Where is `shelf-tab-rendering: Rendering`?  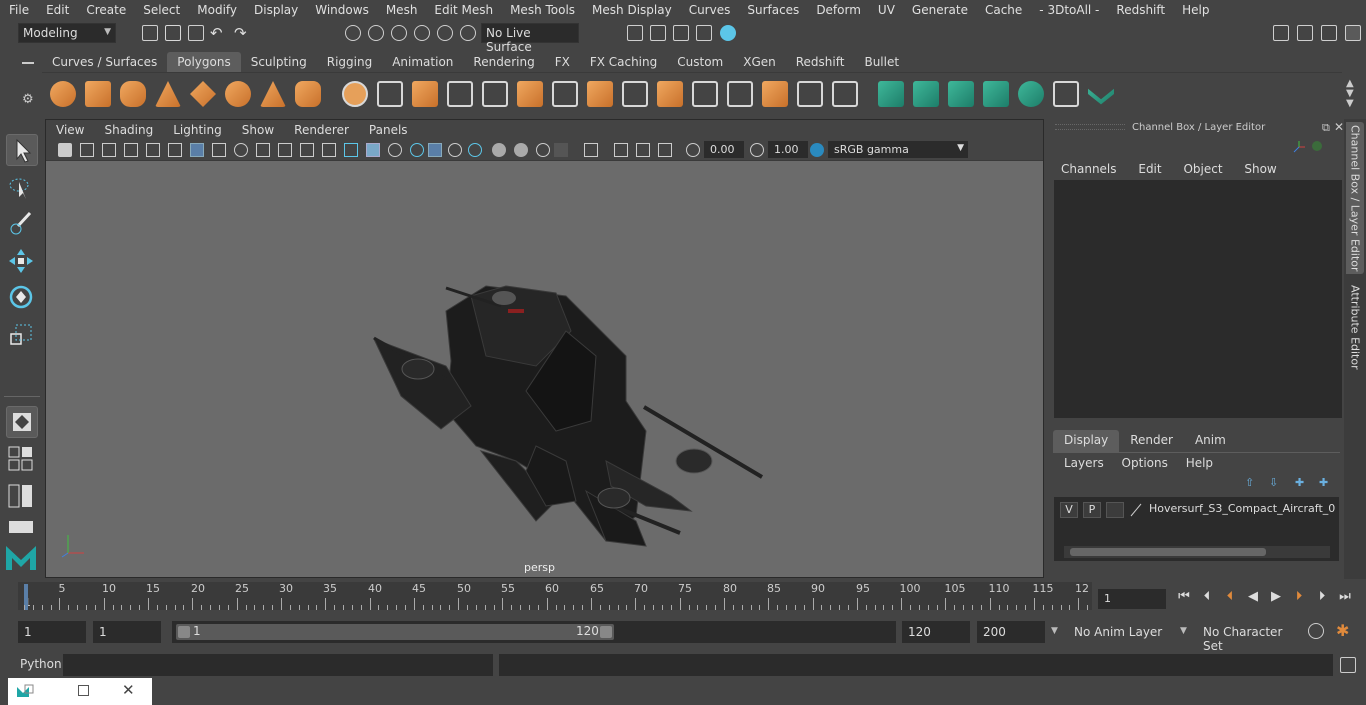 shelf-tab-rendering: Rendering is located at coordinates (503, 62).